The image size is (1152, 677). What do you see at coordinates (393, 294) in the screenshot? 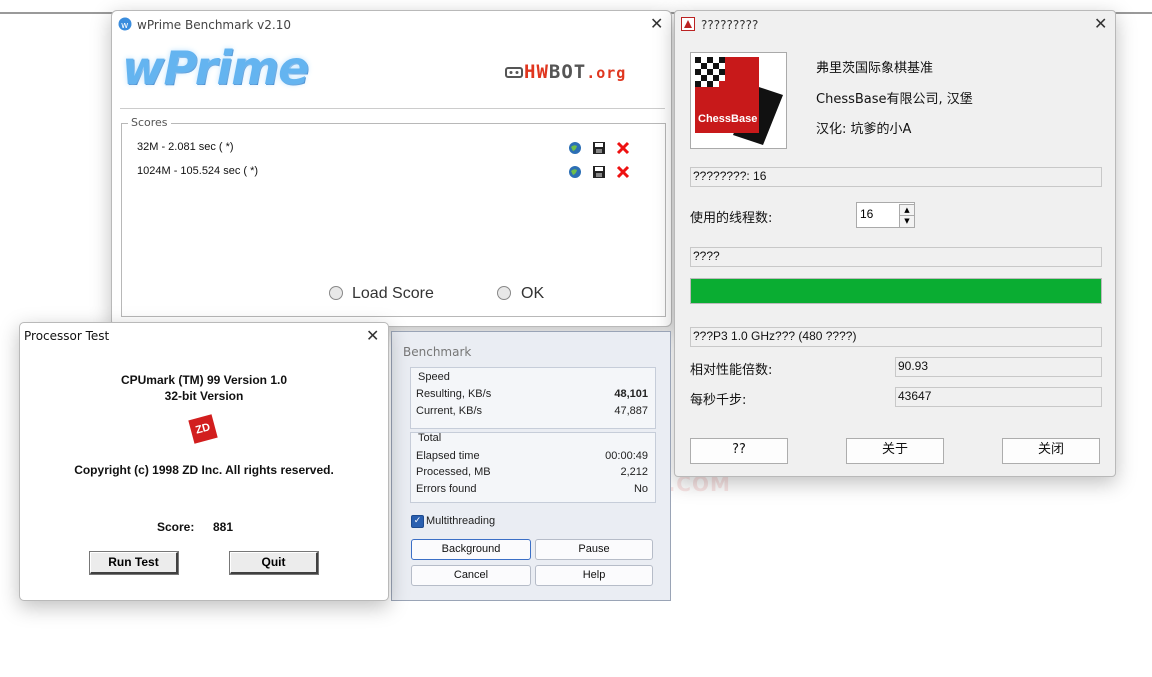
I see `load-score-label: Load Score` at bounding box center [393, 294].